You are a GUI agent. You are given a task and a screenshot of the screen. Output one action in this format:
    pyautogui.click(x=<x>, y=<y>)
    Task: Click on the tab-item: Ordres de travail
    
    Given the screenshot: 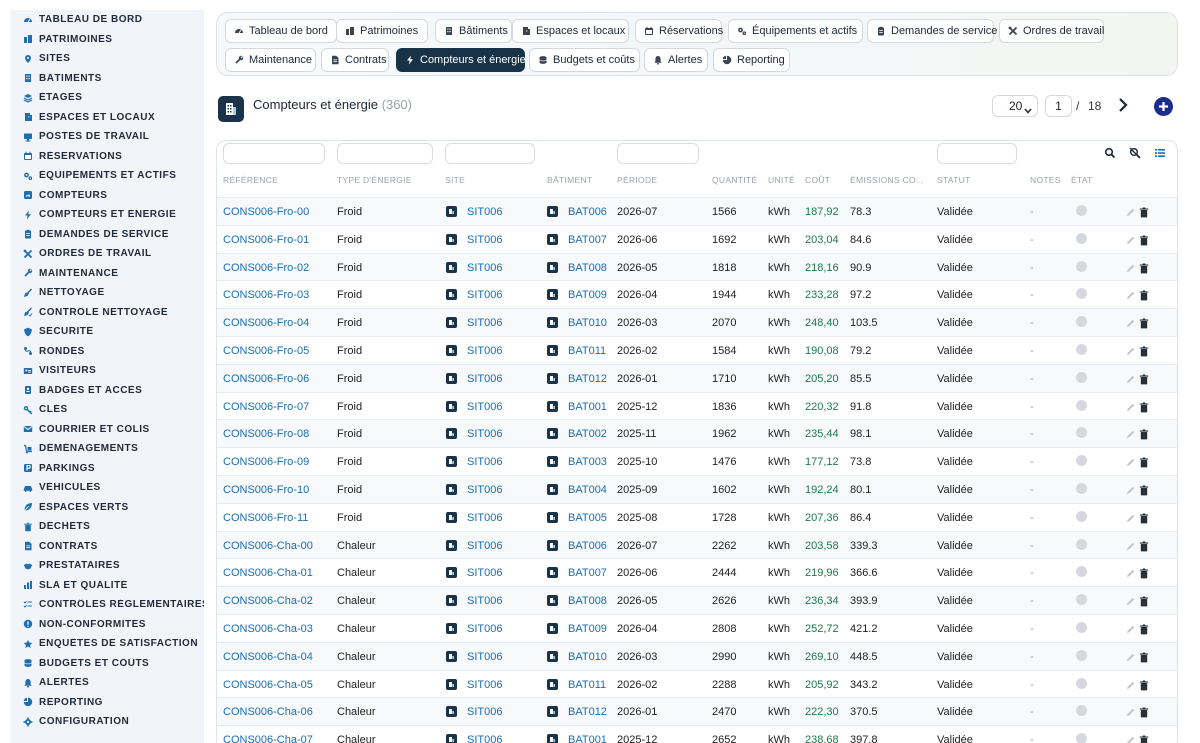 What is the action you would take?
    pyautogui.click(x=1051, y=31)
    